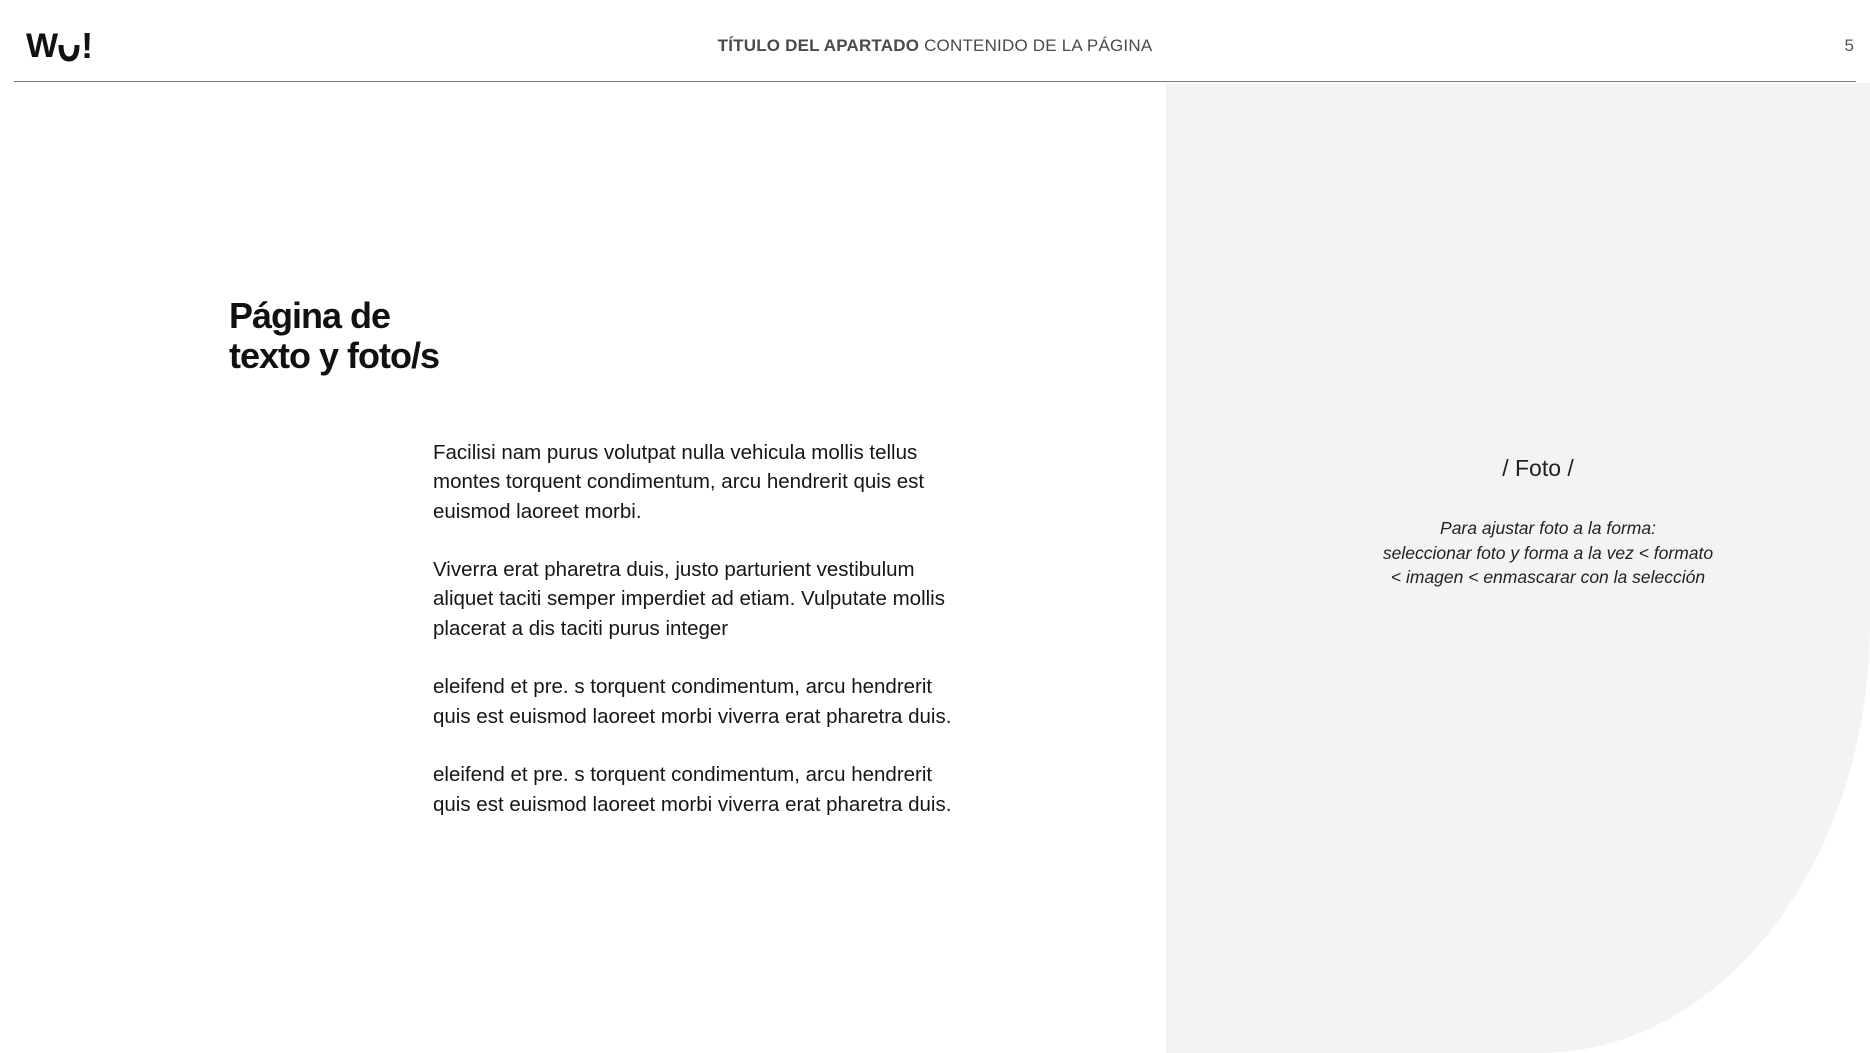 This screenshot has height=1053, width=1870. Describe the element at coordinates (1548, 528) in the screenshot. I see `photo-hint-line: Para ajustar foto a la forma:` at that location.